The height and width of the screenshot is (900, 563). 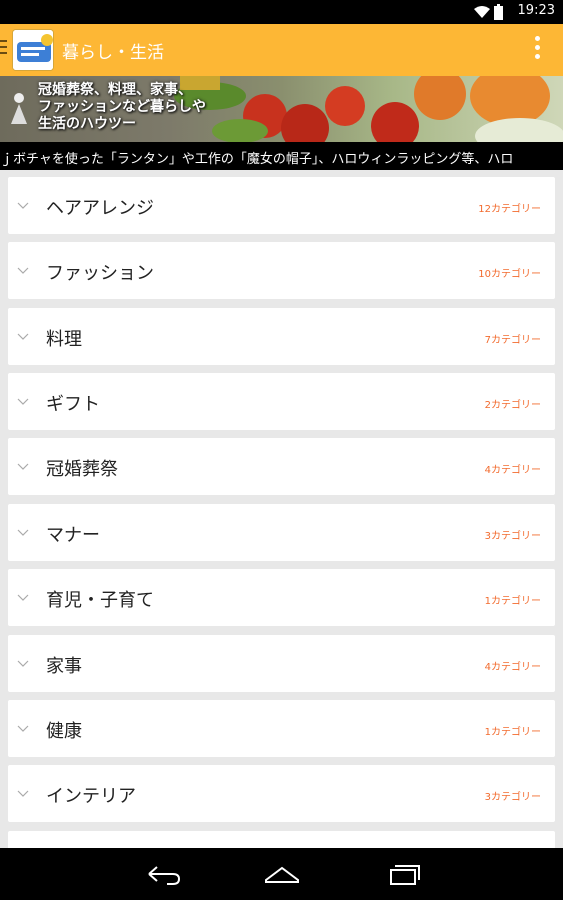 What do you see at coordinates (512, 405) in the screenshot?
I see `category-count: 2カテゴリー` at bounding box center [512, 405].